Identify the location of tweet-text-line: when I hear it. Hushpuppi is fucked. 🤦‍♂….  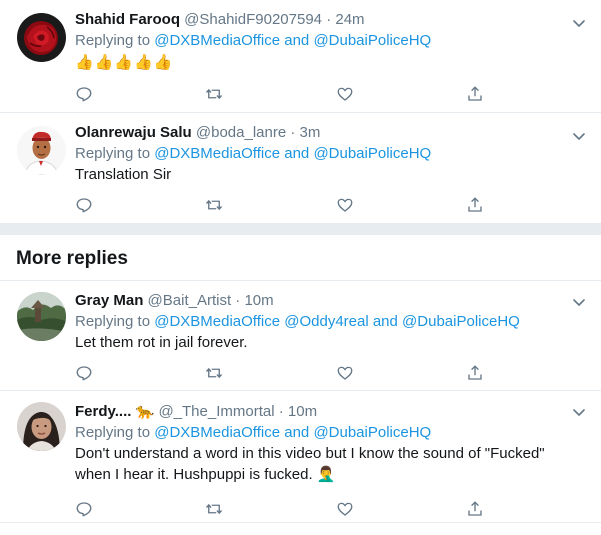
(330, 474).